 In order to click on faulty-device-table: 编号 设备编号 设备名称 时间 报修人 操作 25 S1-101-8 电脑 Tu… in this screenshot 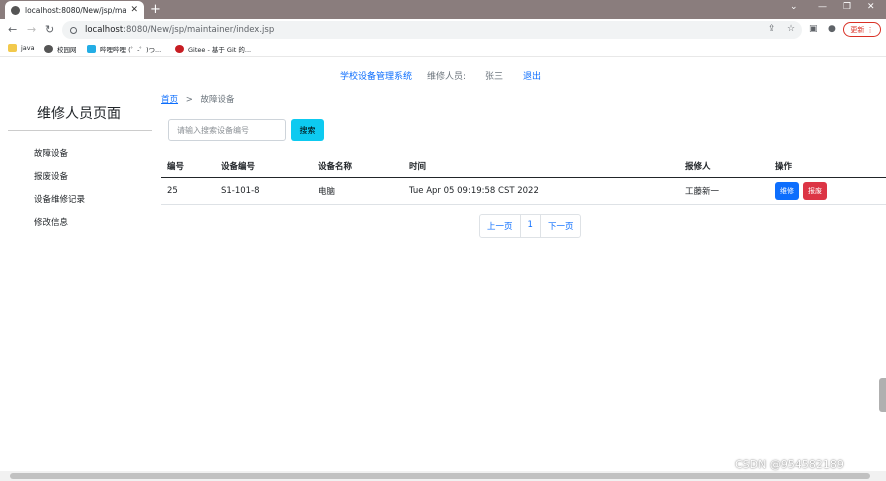, I will do `click(523, 180)`.